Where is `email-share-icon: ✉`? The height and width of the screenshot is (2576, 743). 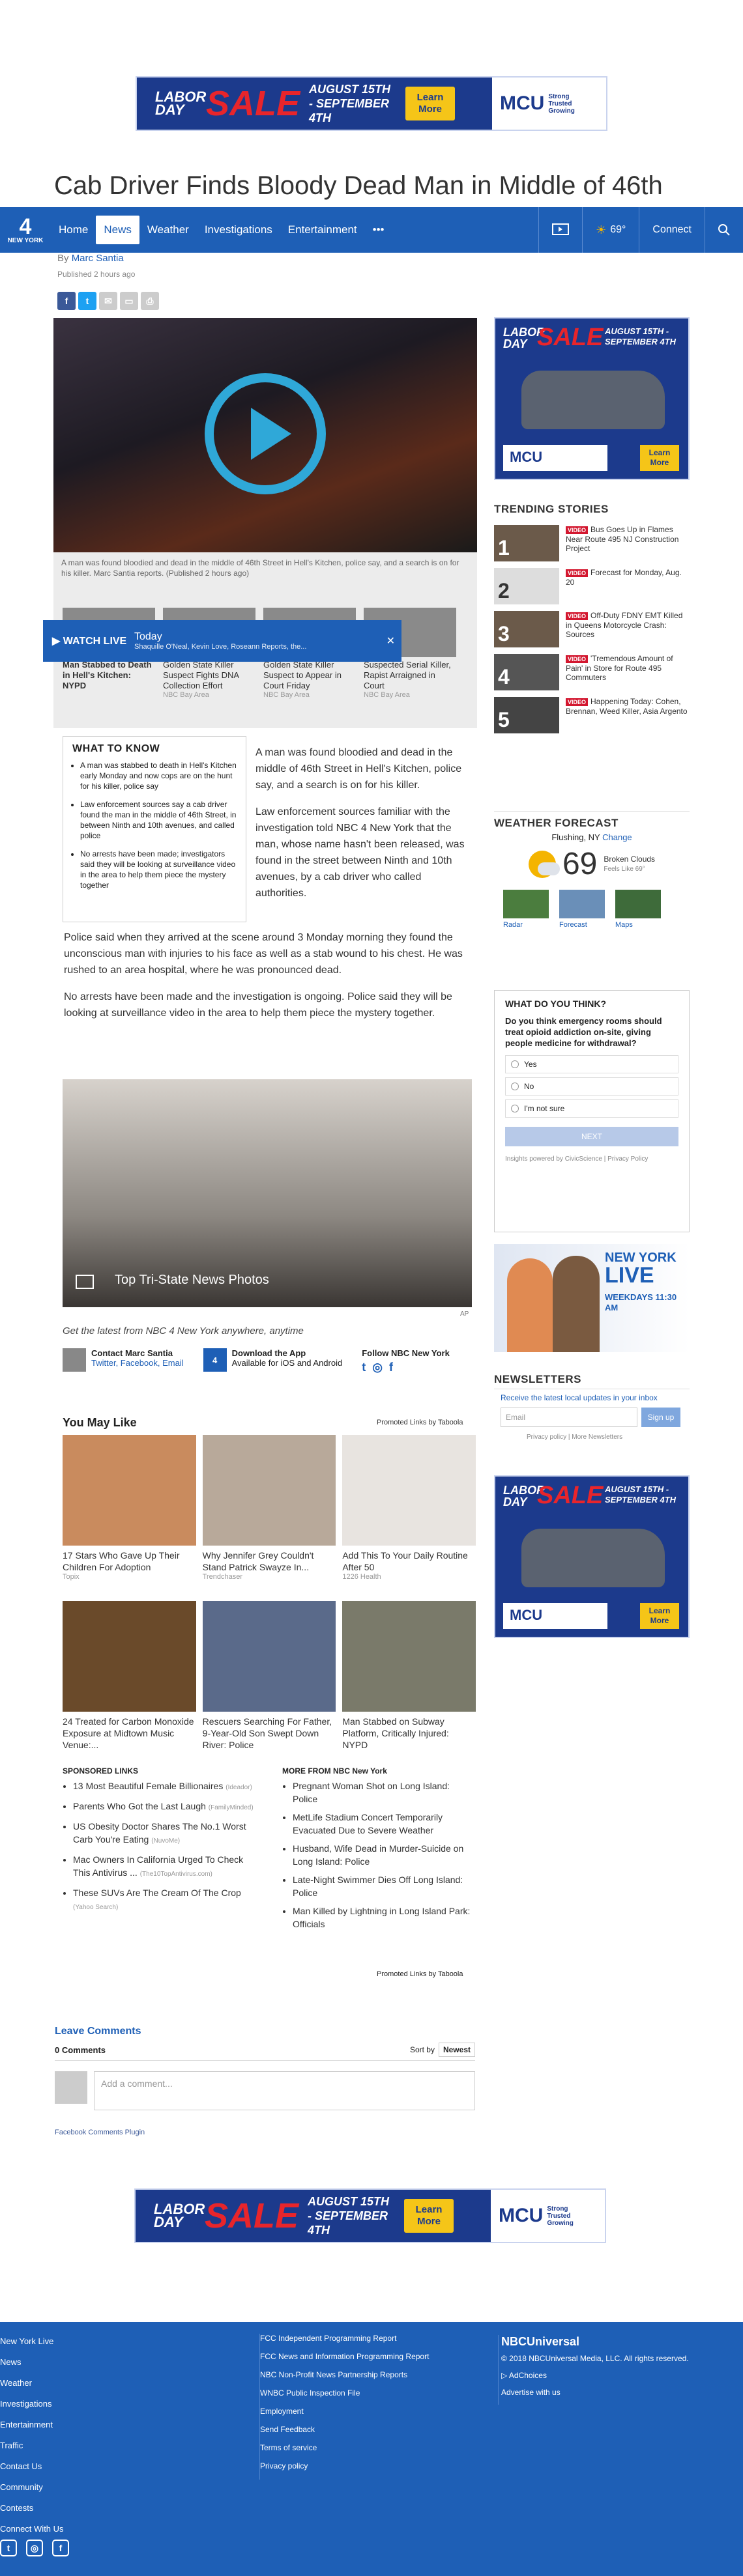
email-share-icon: ✉ is located at coordinates (108, 301).